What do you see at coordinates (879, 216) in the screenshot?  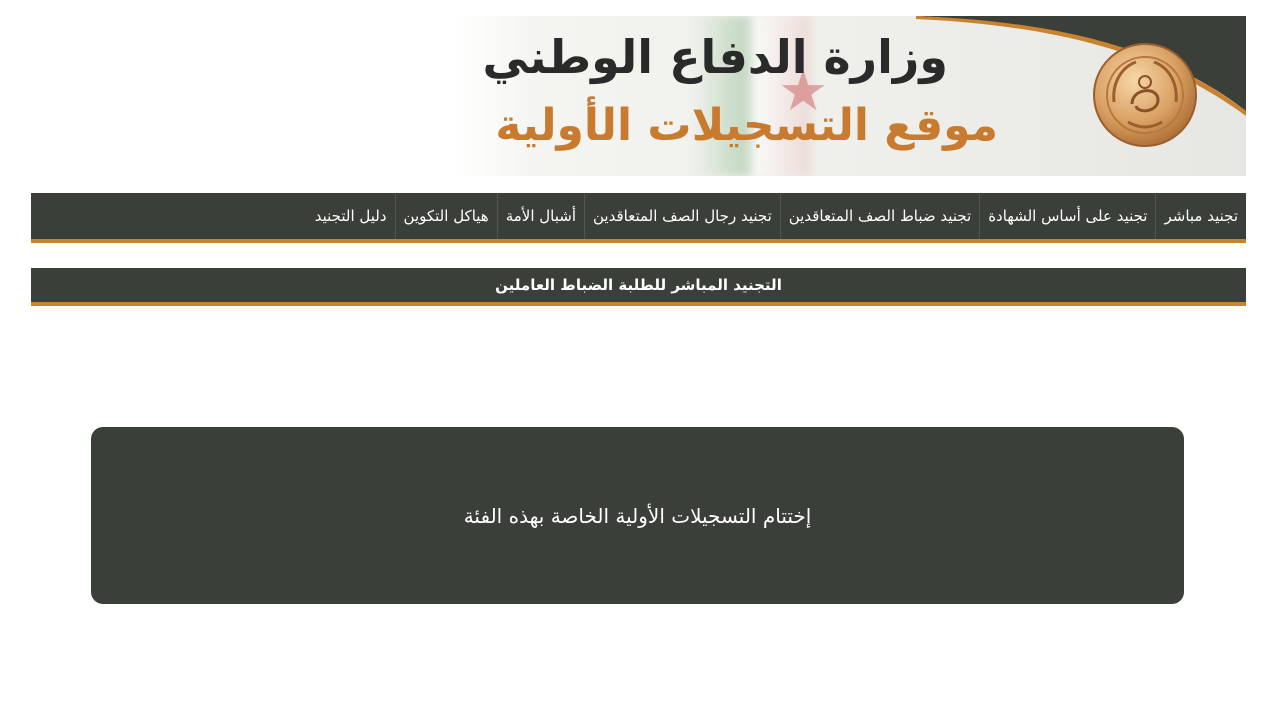 I see `nav-item-nco-contract-recruitment: تجنيد ضباط الصف المتعاقدين` at bounding box center [879, 216].